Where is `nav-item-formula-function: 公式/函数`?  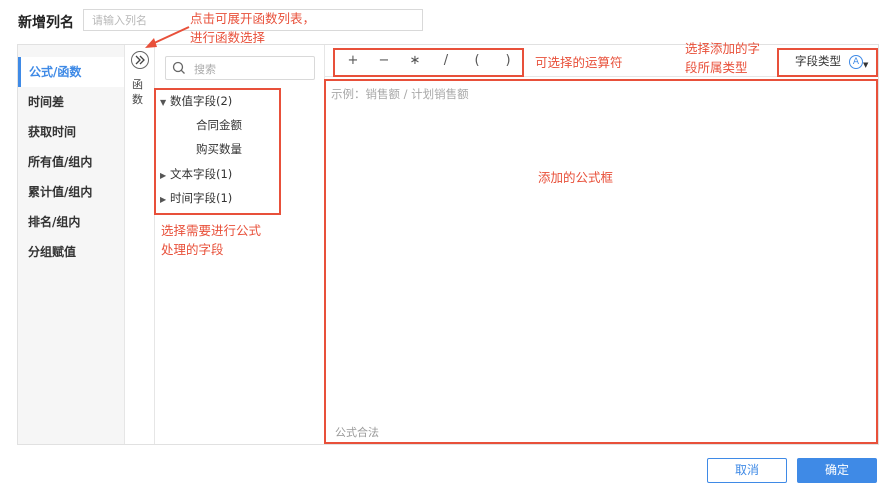 nav-item-formula-function: 公式/函数 is located at coordinates (71, 72).